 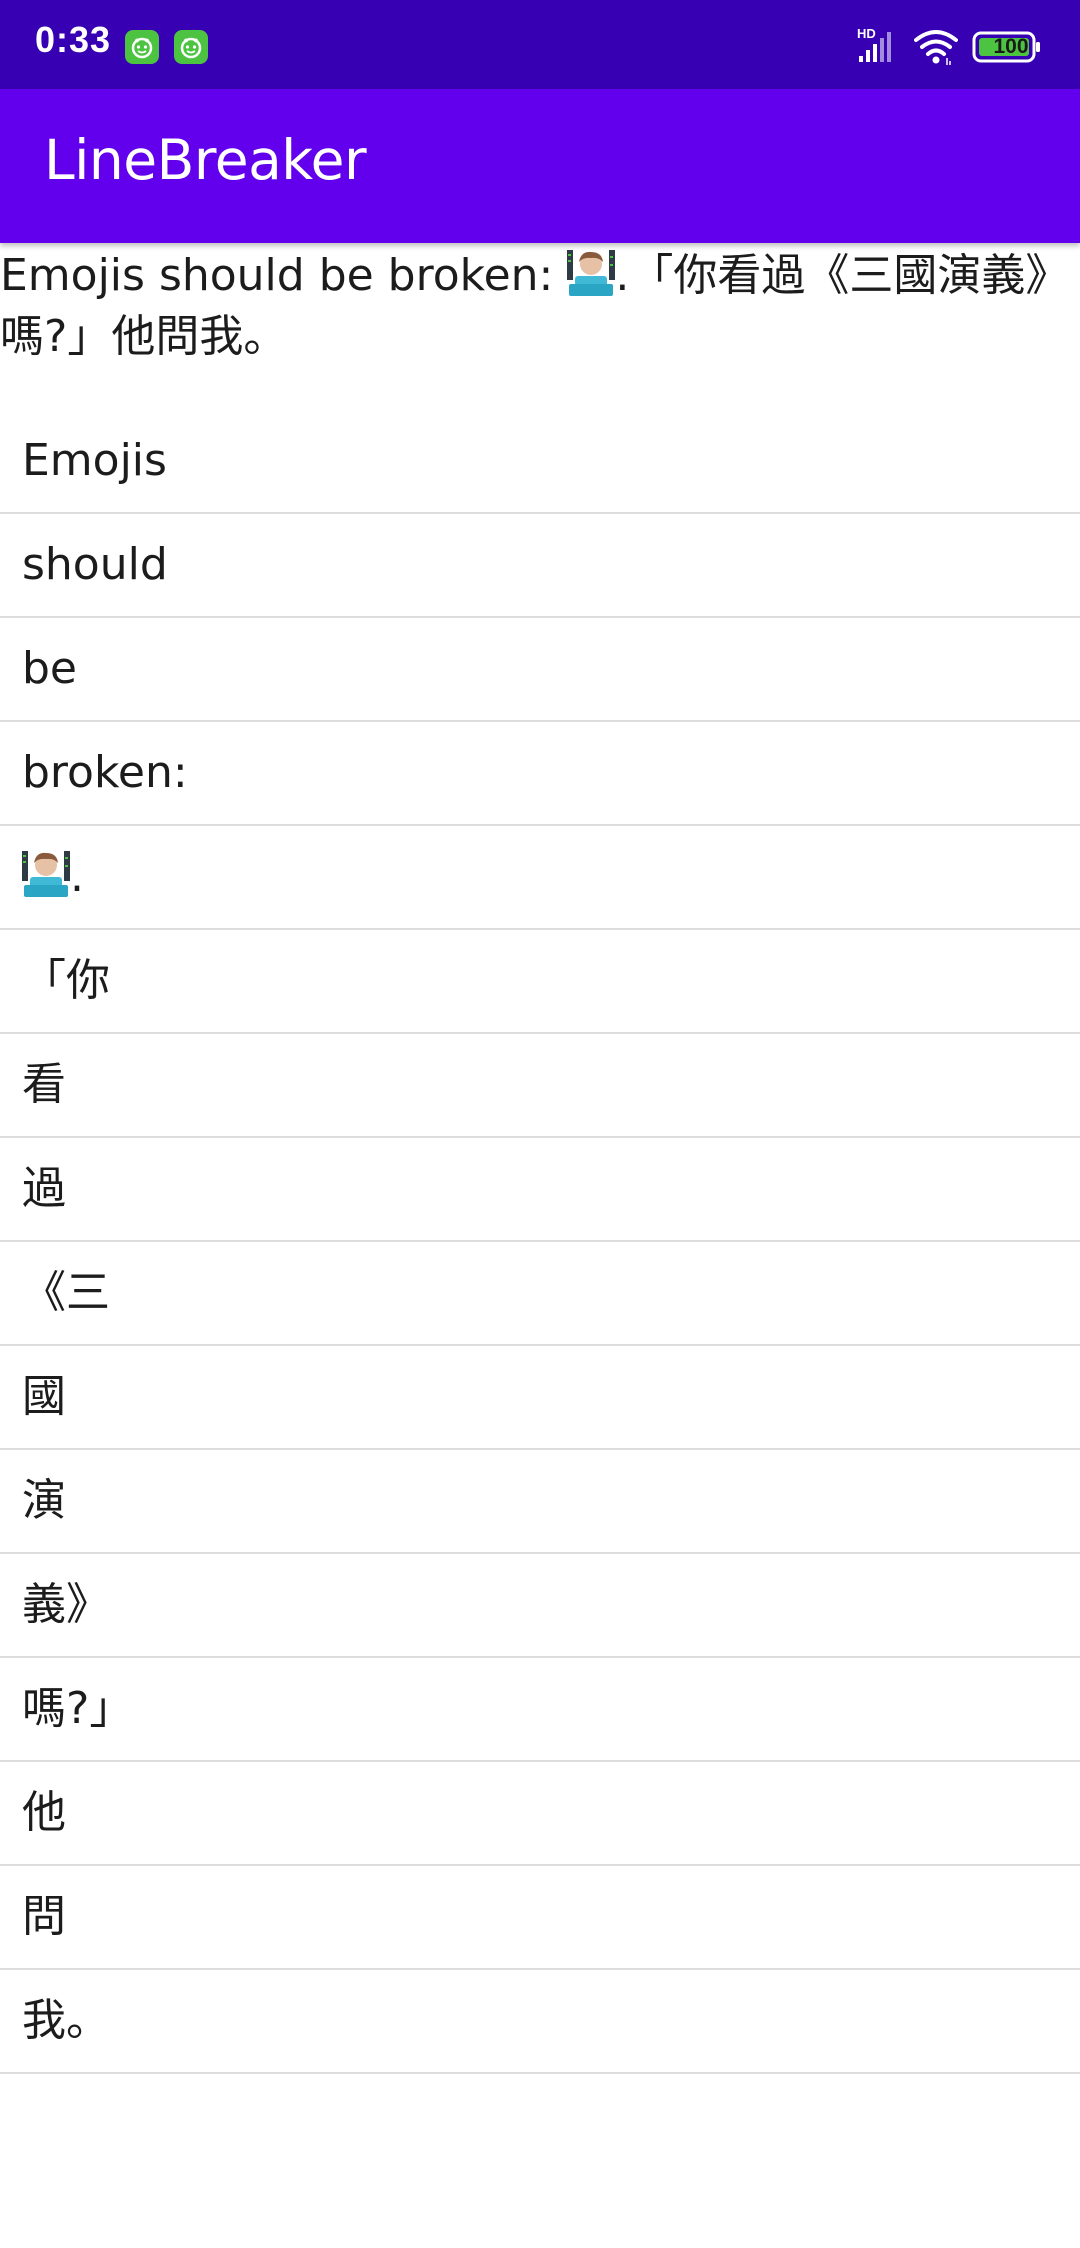 I want to click on list-item-label: be, so click(x=49, y=668).